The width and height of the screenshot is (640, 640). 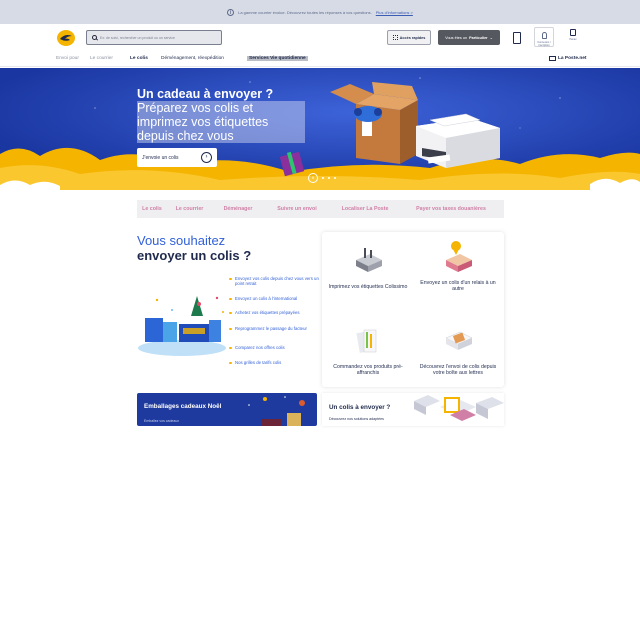 What do you see at coordinates (573, 39) in the screenshot?
I see `cart-label: Panier` at bounding box center [573, 39].